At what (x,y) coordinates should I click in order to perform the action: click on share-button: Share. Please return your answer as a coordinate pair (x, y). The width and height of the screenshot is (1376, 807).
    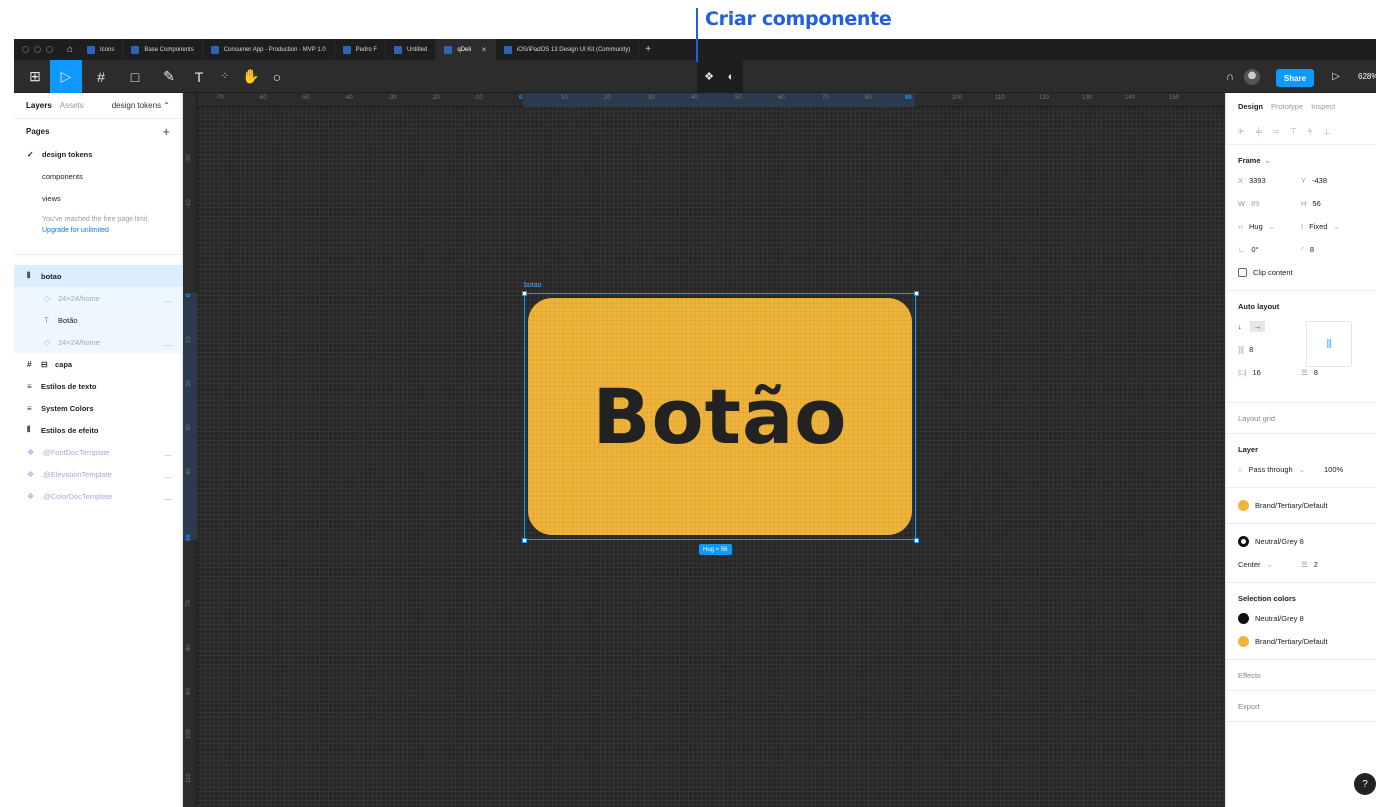
    Looking at the image, I should click on (1295, 78).